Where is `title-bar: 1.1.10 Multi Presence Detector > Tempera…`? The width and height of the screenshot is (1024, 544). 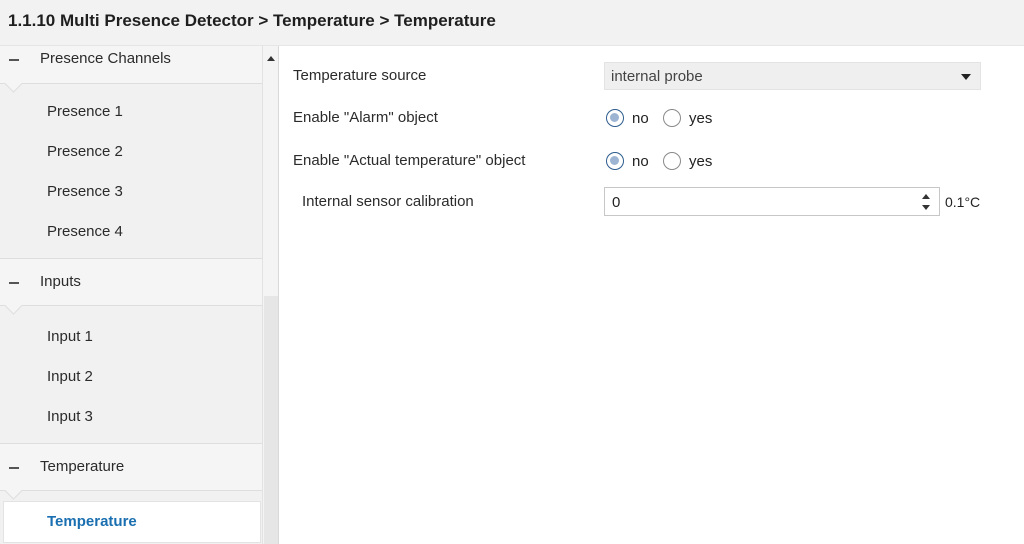
title-bar: 1.1.10 Multi Presence Detector > Tempera… is located at coordinates (512, 23).